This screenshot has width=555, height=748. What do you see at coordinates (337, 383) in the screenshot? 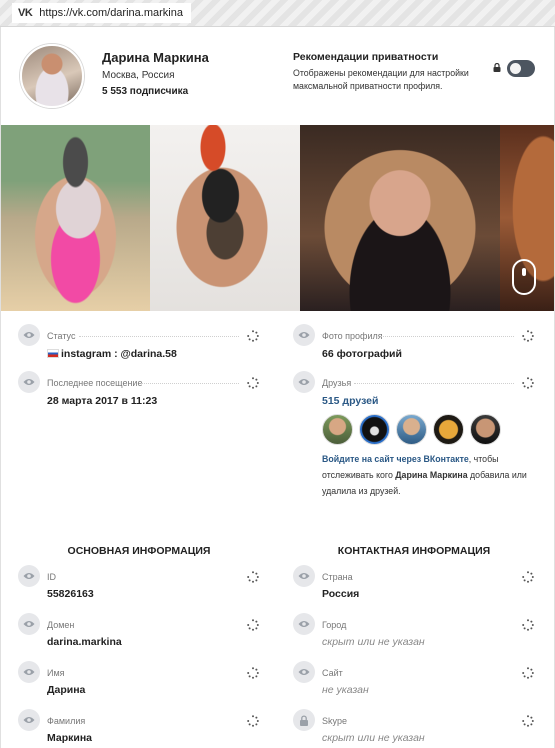
I see `friends-label: Друзья` at bounding box center [337, 383].